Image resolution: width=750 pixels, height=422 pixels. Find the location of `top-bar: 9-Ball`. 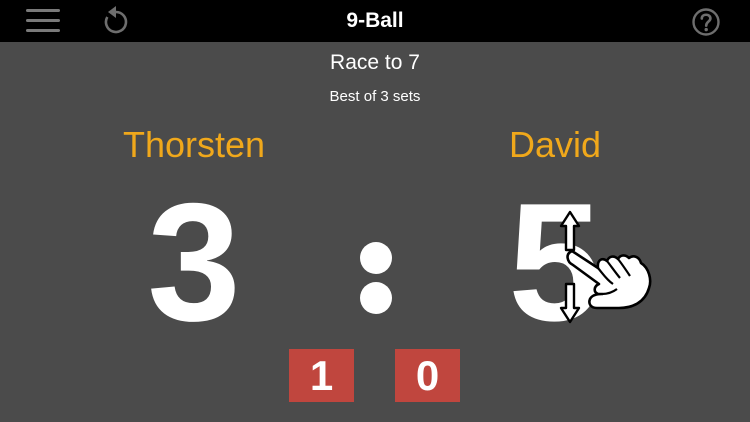

top-bar: 9-Ball is located at coordinates (375, 21).